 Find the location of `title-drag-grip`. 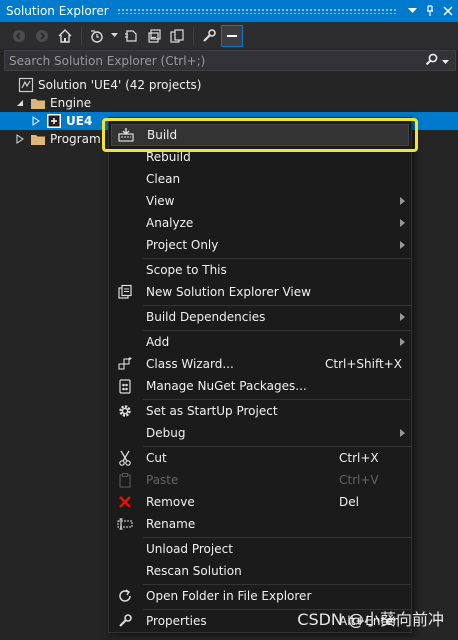

title-drag-grip is located at coordinates (256, 11).